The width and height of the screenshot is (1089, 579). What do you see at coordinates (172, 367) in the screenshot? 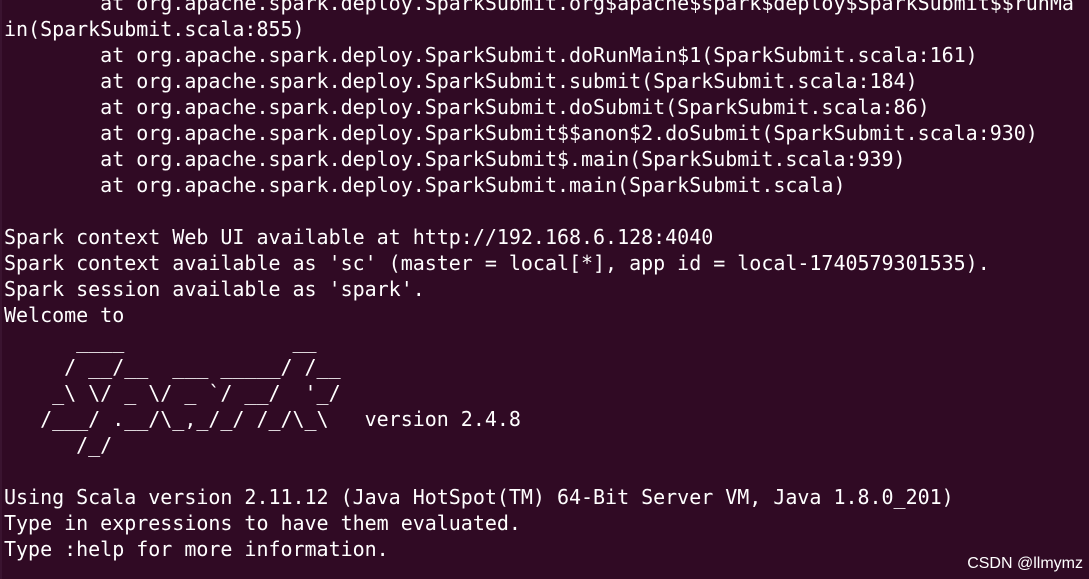
I see `spark-ascii-logo-line: / __/__ ___ _____/ /__` at bounding box center [172, 367].